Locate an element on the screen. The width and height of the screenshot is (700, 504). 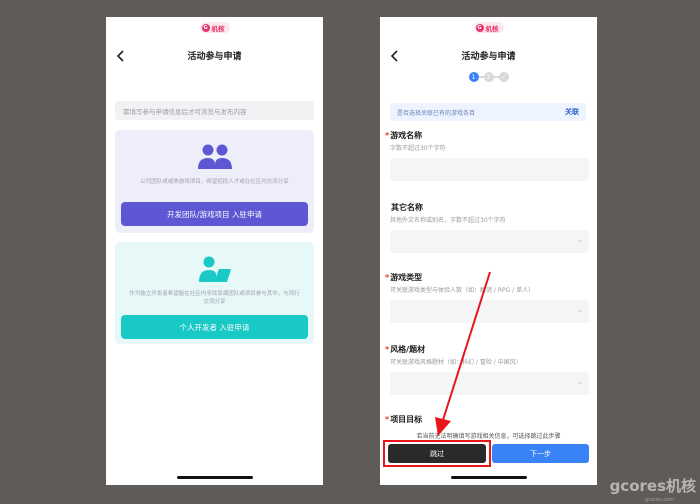
indie-card-description: 作为独立开发者希望能在社区内寻找靠谱团队或项目参与其中，与同行交流分享 is located at coordinates (214, 298).